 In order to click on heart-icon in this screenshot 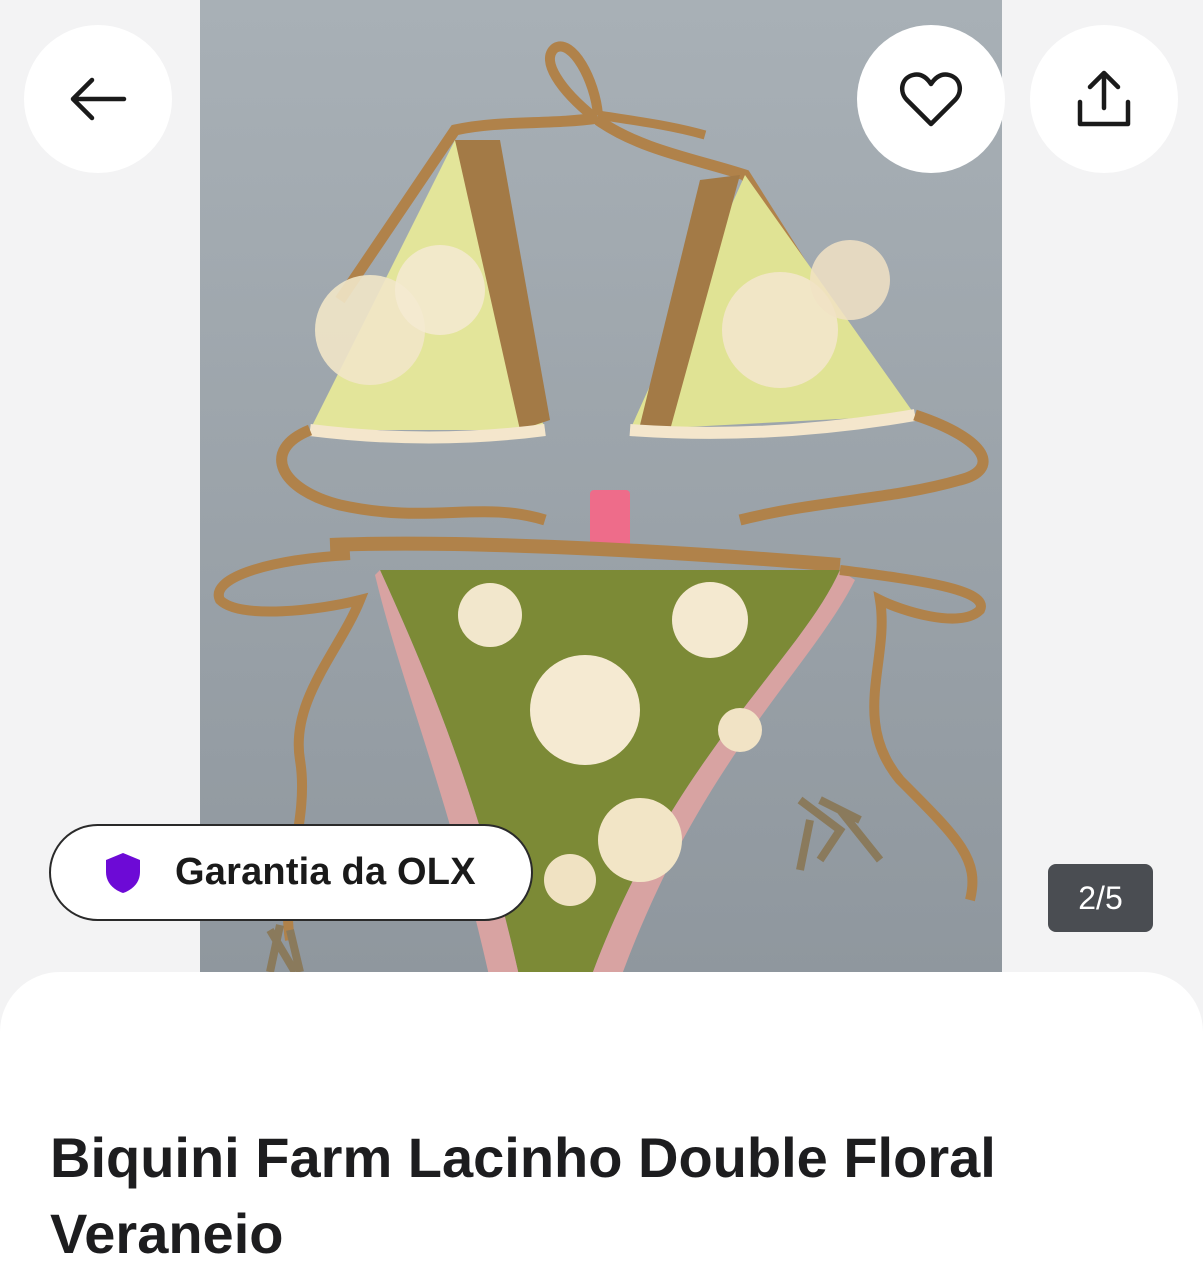, I will do `click(931, 99)`.